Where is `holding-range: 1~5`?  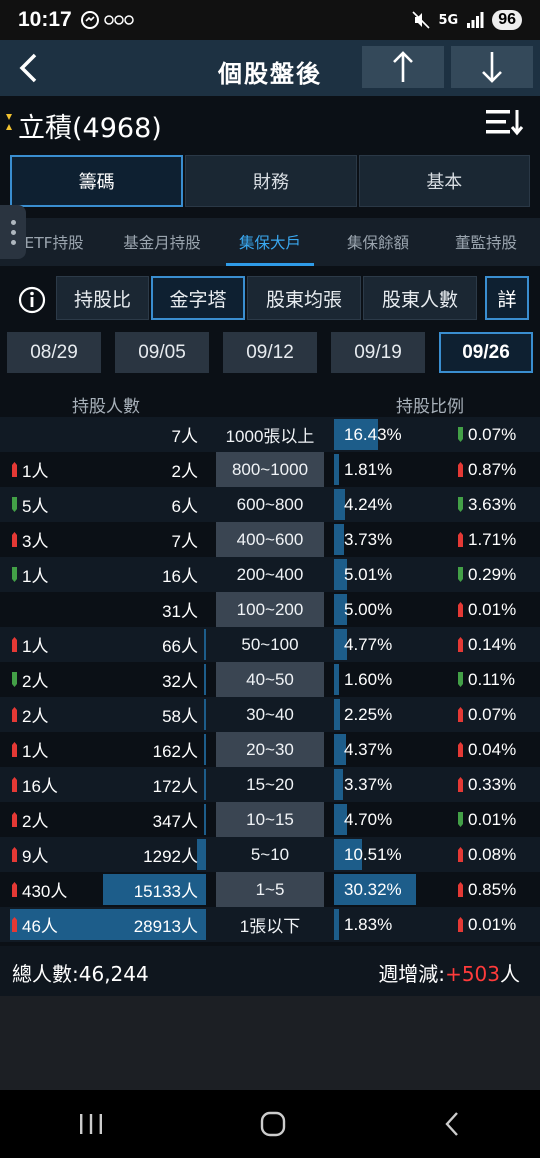 holding-range: 1~5 is located at coordinates (270, 889).